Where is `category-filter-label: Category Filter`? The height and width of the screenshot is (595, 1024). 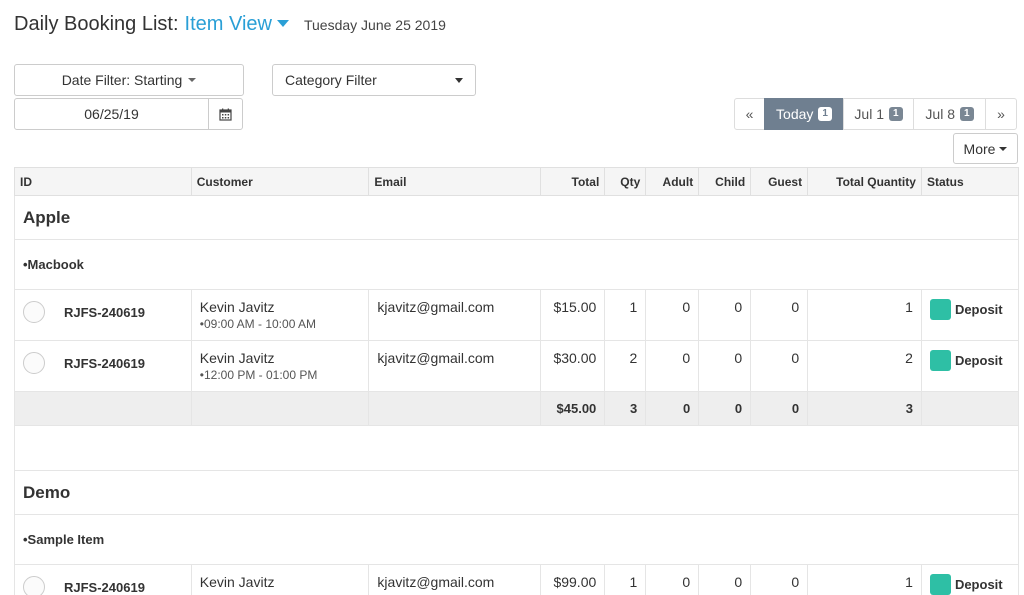 category-filter-label: Category Filter is located at coordinates (331, 80).